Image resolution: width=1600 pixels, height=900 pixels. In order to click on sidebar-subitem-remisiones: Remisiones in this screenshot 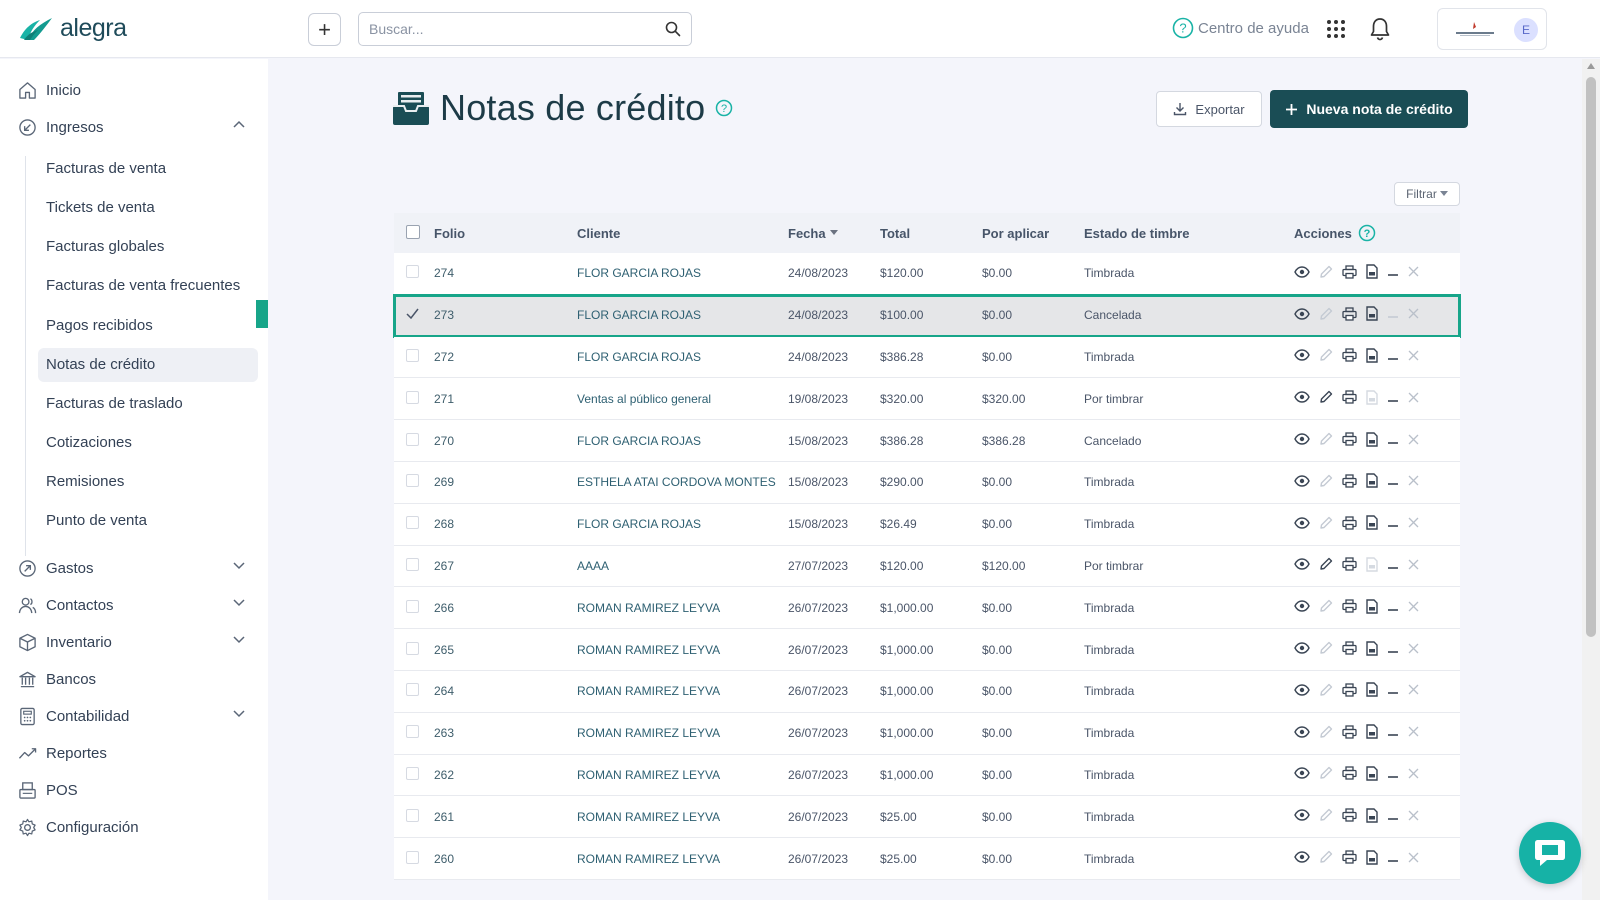, I will do `click(85, 482)`.